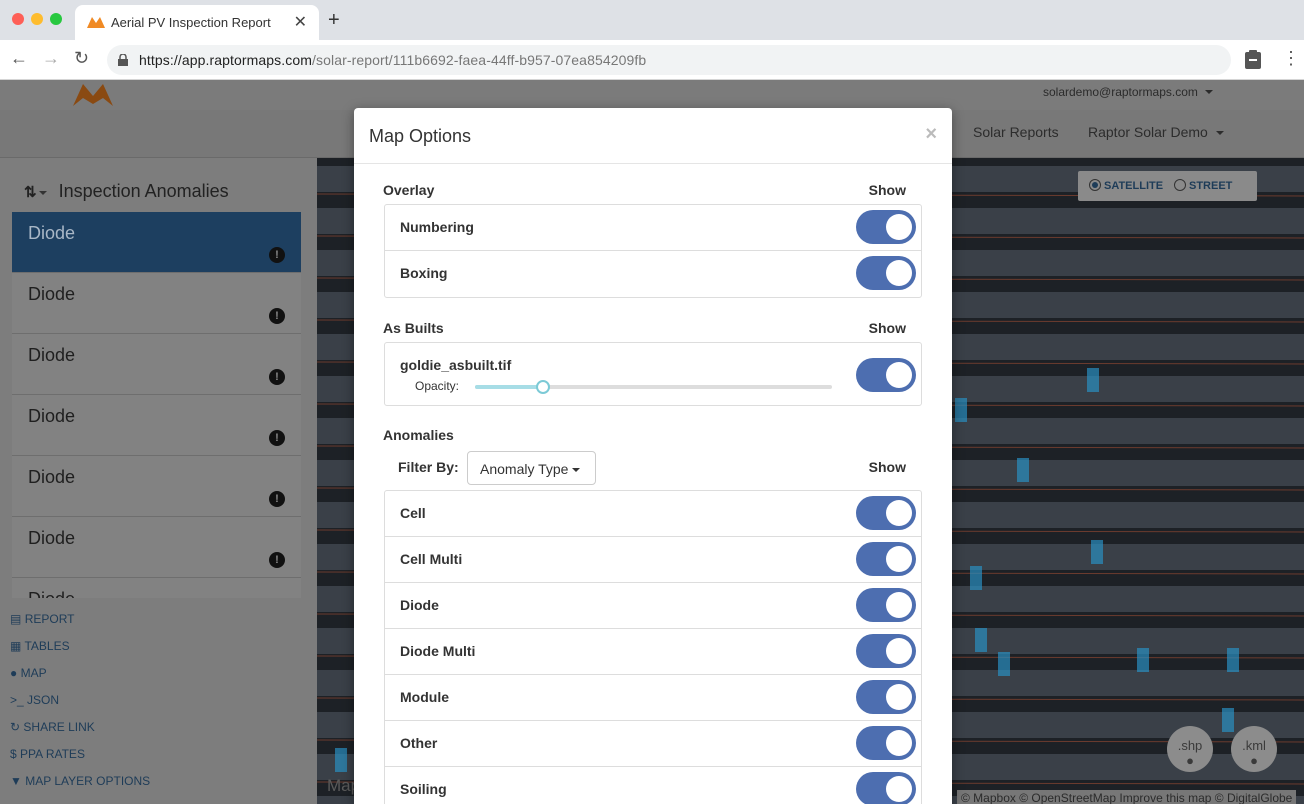 The width and height of the screenshot is (1304, 804). Describe the element at coordinates (886, 788) in the screenshot. I see `soiling-toggle` at that location.